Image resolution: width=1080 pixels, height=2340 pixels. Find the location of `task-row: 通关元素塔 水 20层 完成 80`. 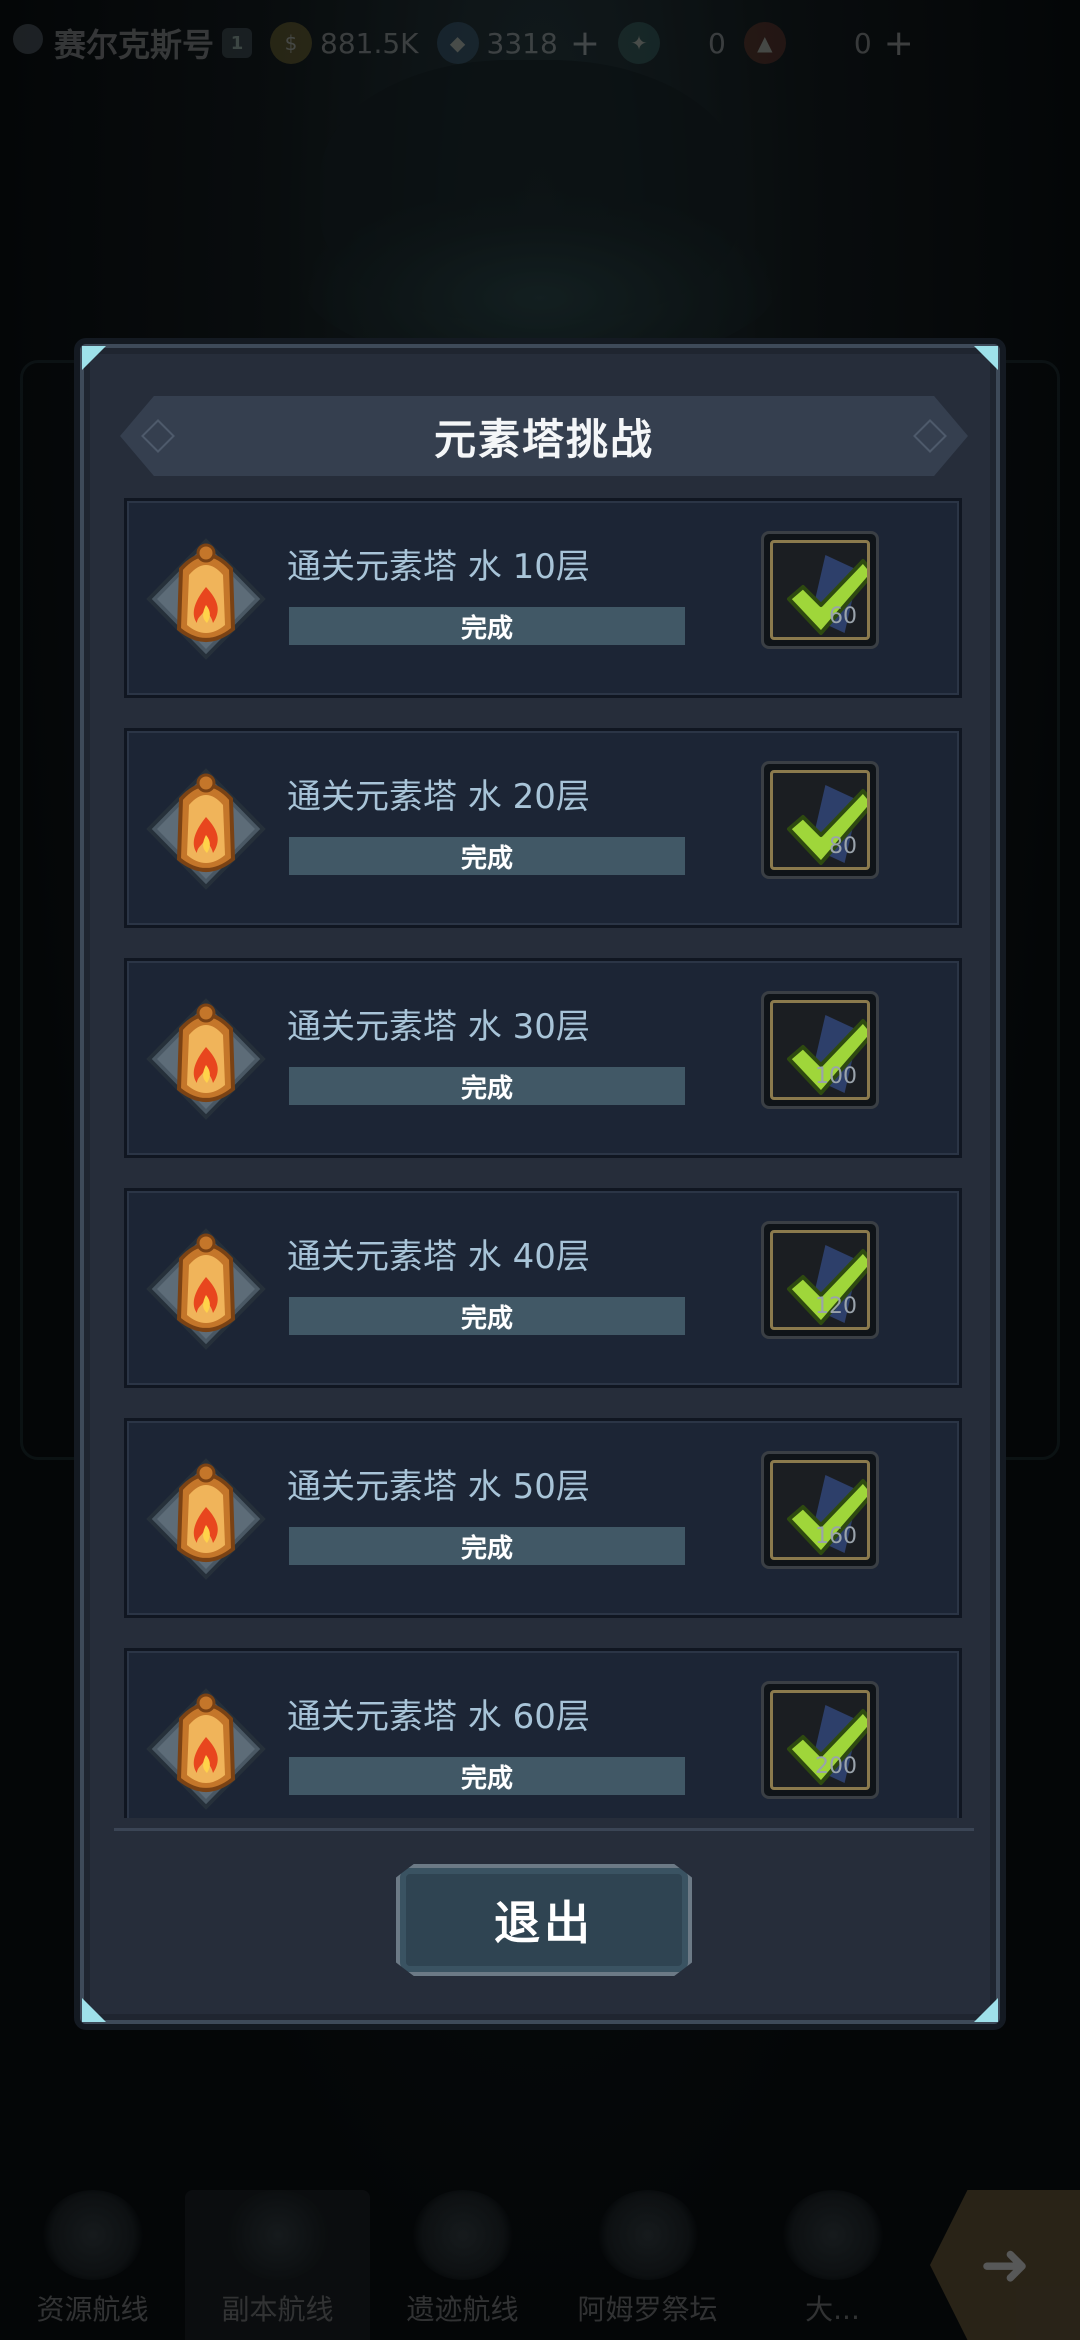

task-row: 通关元素塔 水 20层 完成 80 is located at coordinates (543, 828).